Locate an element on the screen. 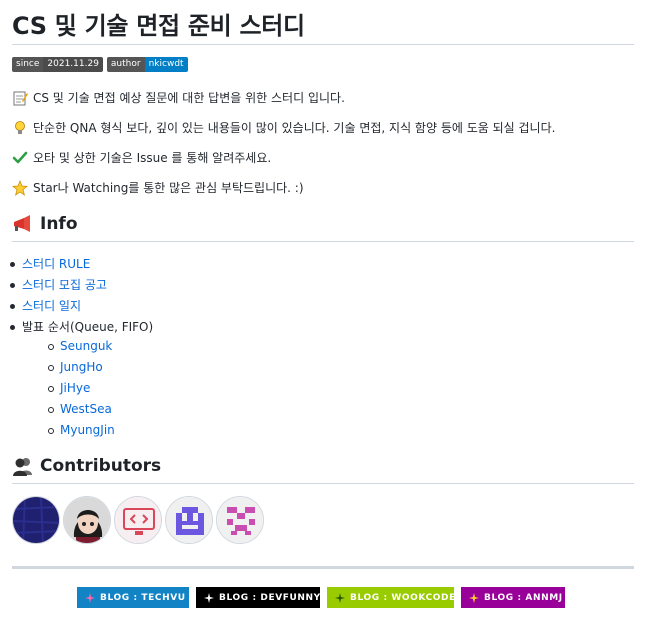 The image size is (649, 621). author-badge-value: nkicwdt is located at coordinates (166, 64).